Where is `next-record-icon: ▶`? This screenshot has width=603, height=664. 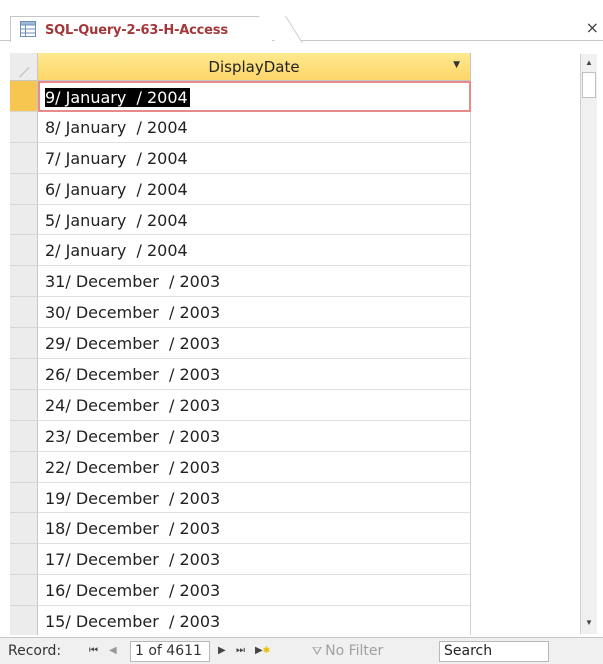
next-record-icon: ▶ is located at coordinates (222, 650).